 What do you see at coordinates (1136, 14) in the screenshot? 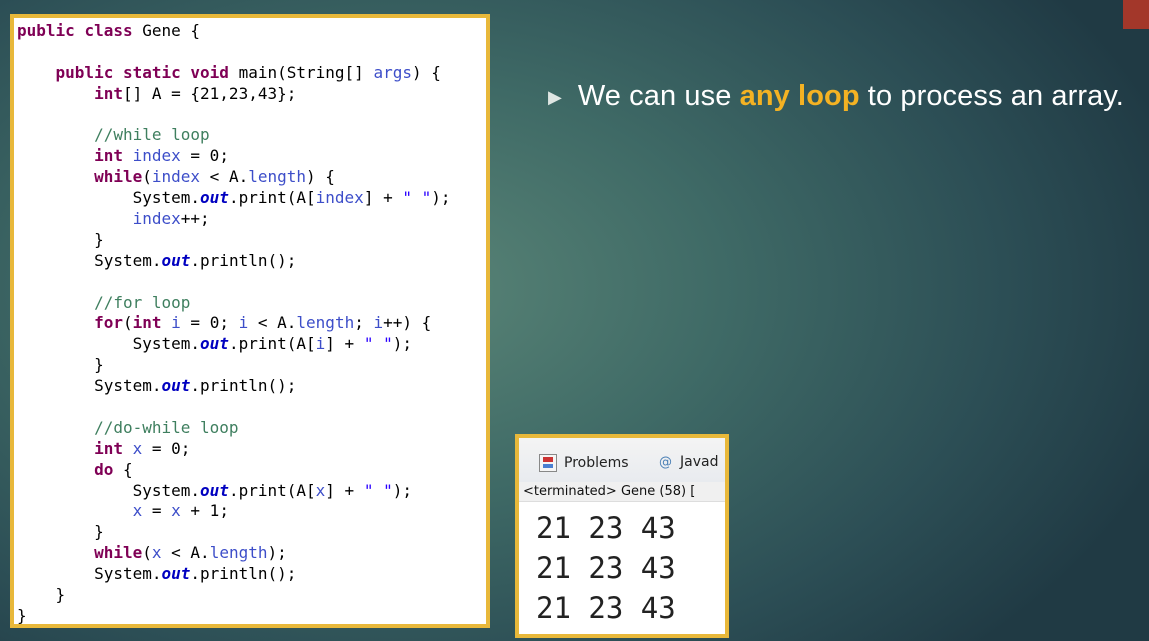
I see `corner-accent` at bounding box center [1136, 14].